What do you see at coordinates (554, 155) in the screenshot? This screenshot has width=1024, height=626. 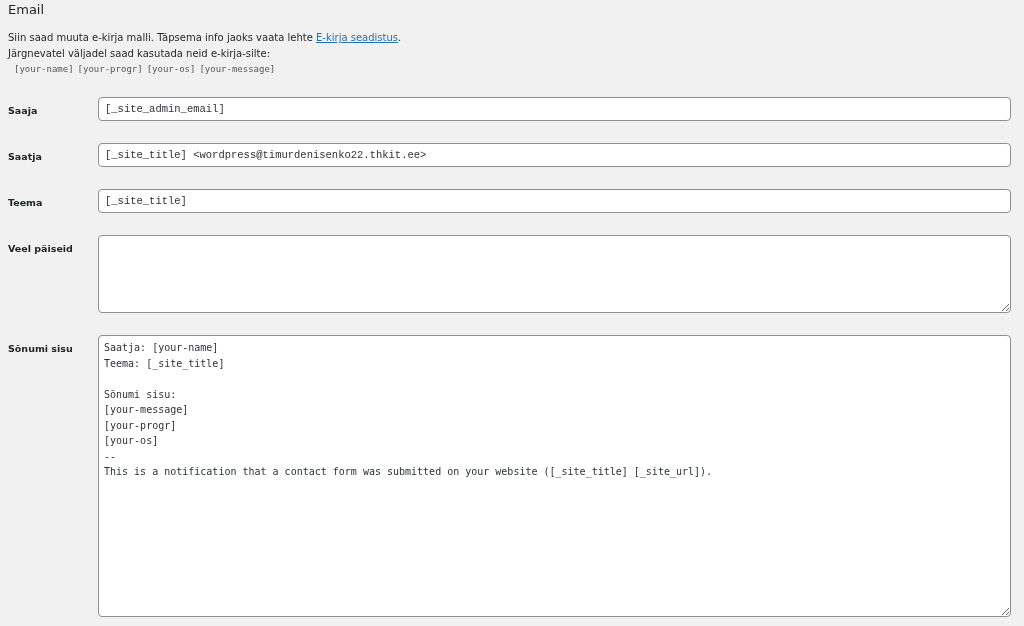 I see `text-field: [_site_title] <wordpress@timurdenisenko22.thkit.ee>` at bounding box center [554, 155].